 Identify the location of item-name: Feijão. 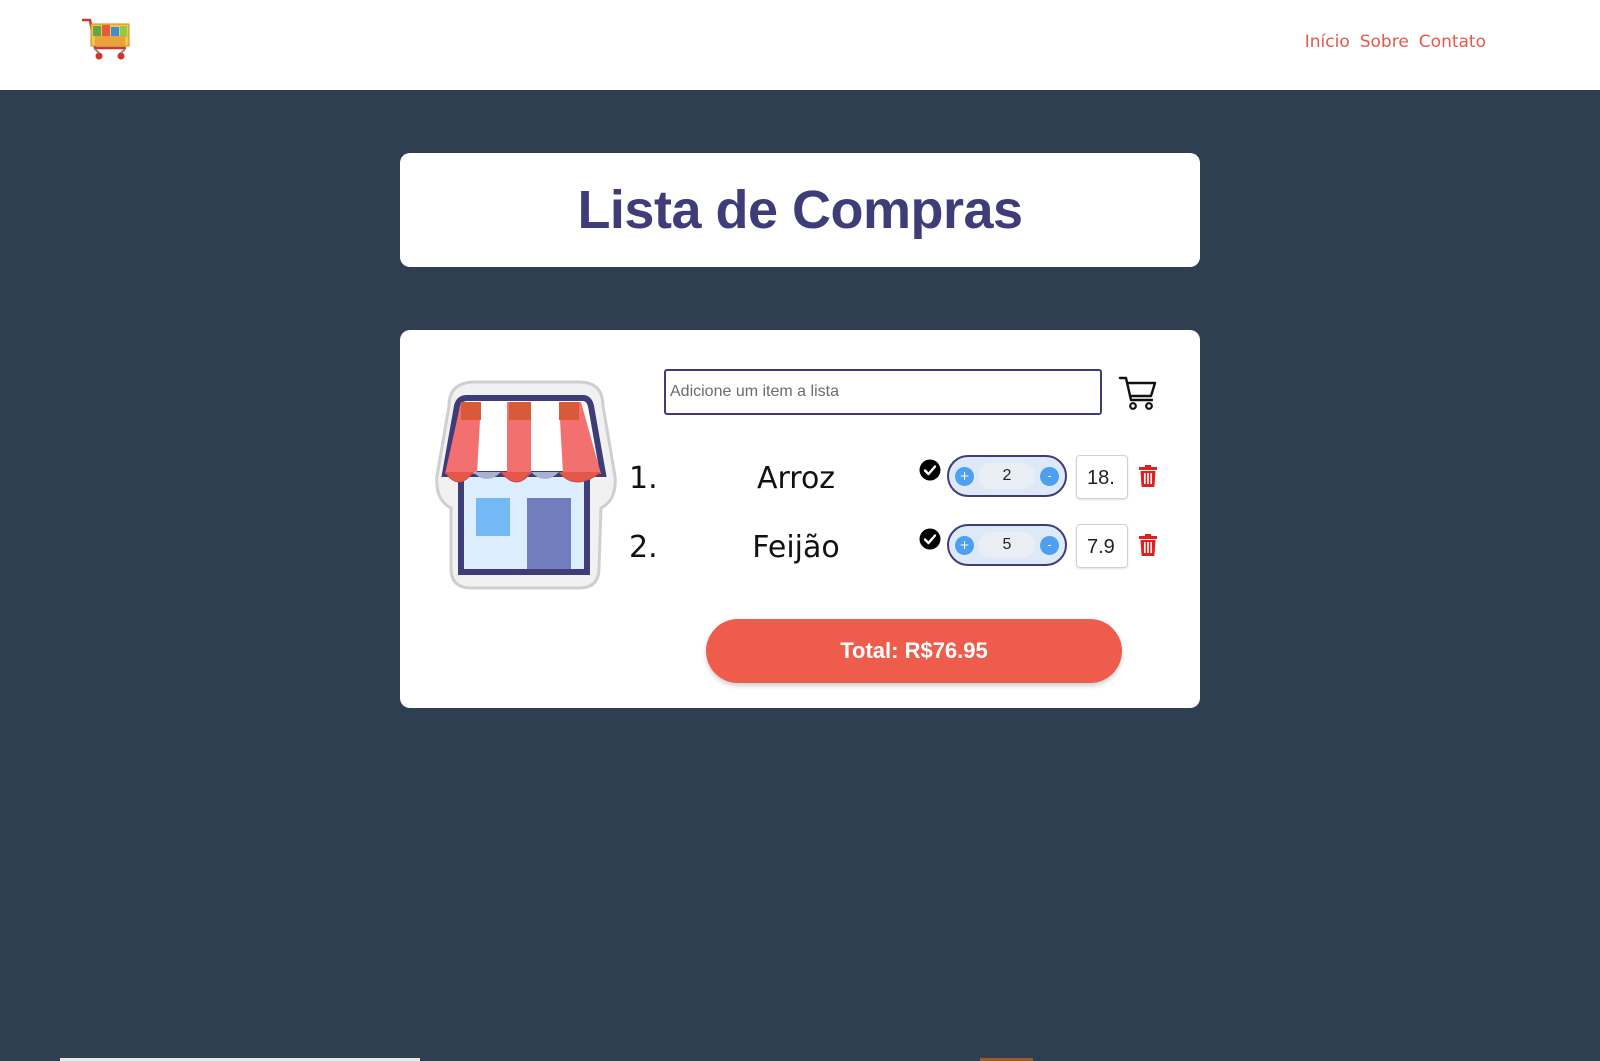
(796, 547).